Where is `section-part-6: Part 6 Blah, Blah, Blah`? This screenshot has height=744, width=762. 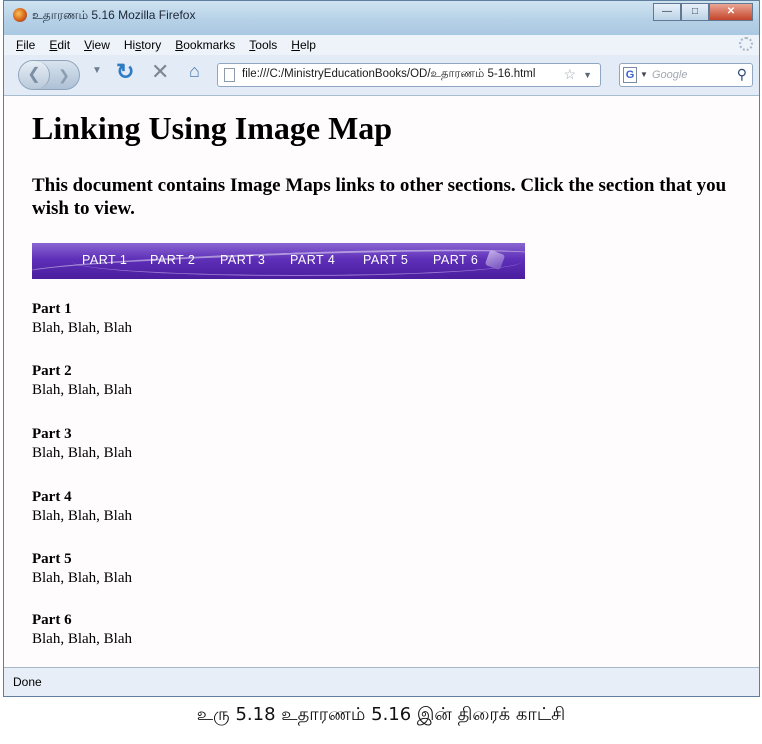 section-part-6: Part 6 Blah, Blah, Blah is located at coordinates (182, 630).